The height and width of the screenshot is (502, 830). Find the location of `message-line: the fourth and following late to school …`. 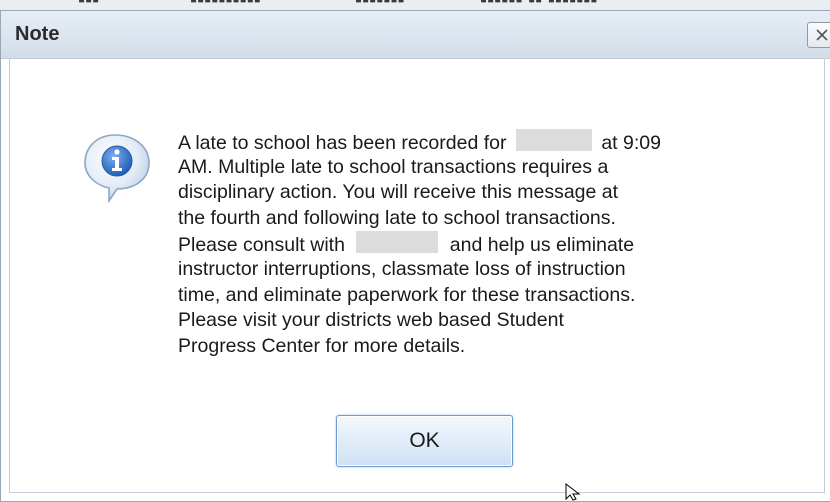

message-line: the fourth and following late to school … is located at coordinates (397, 217).